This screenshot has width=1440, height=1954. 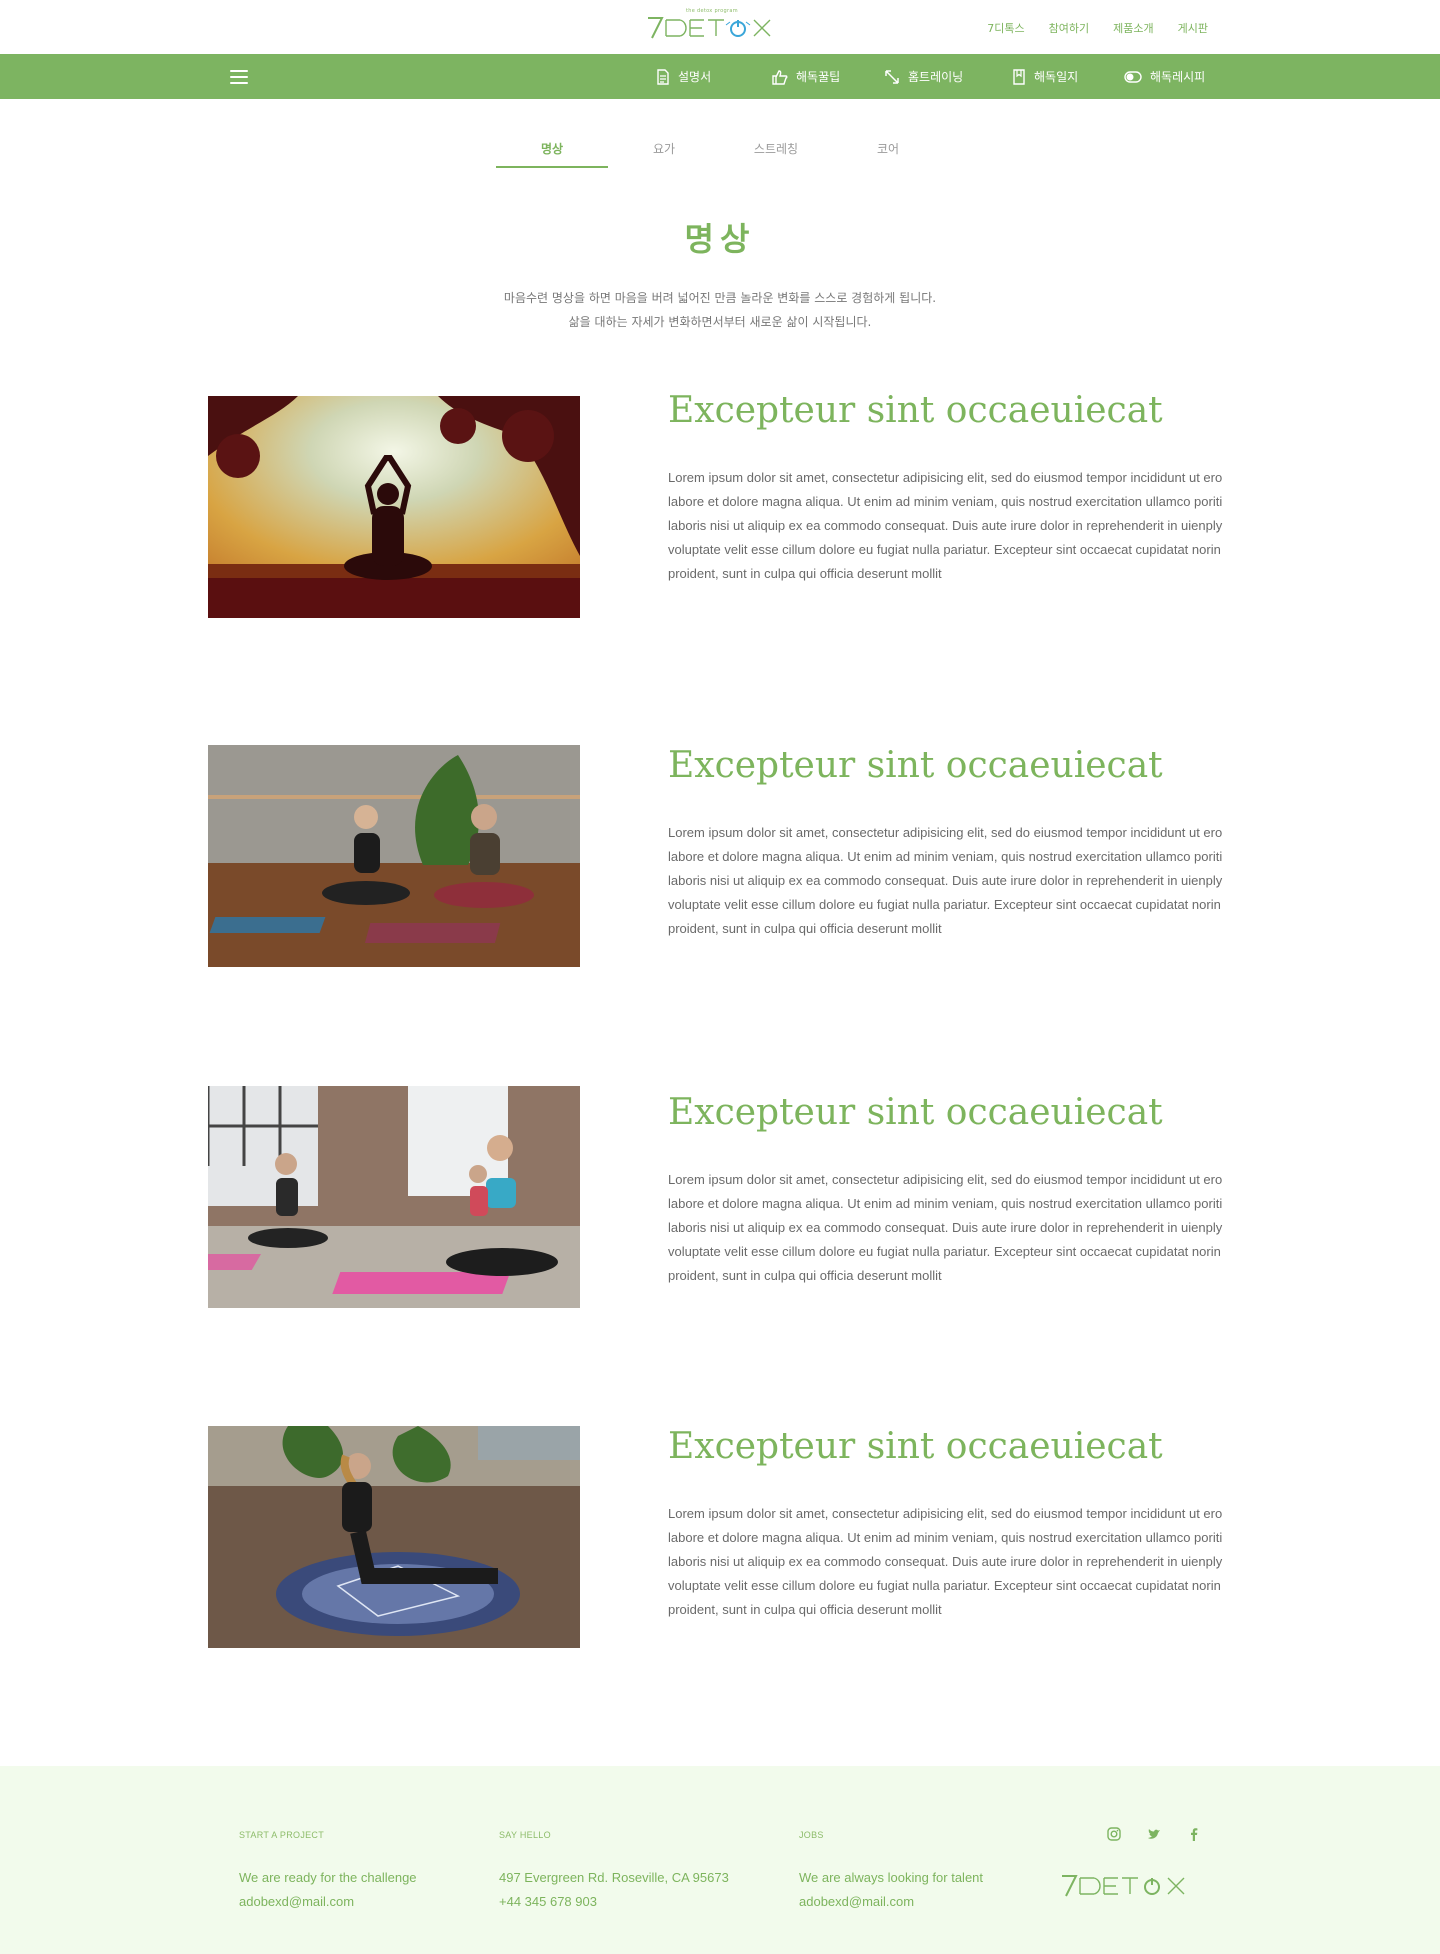 What do you see at coordinates (714, 76) in the screenshot?
I see `nav-item-manual: 설명서` at bounding box center [714, 76].